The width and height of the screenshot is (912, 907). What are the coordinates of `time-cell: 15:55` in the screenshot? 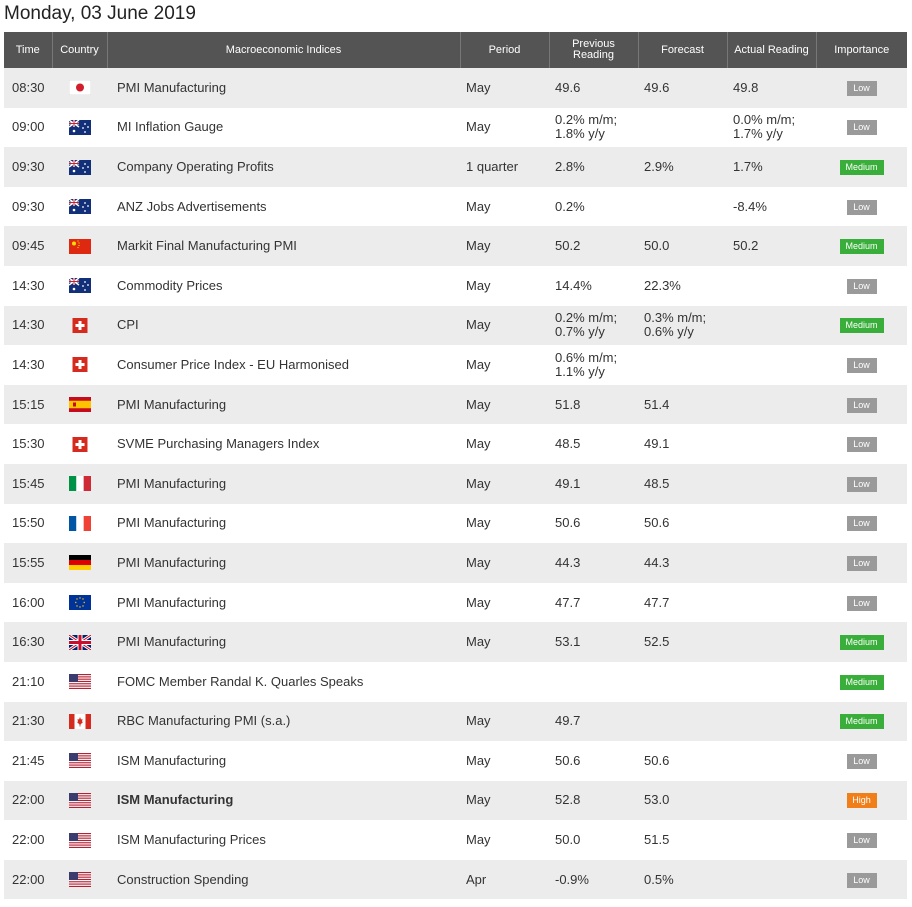 It's located at (28, 563).